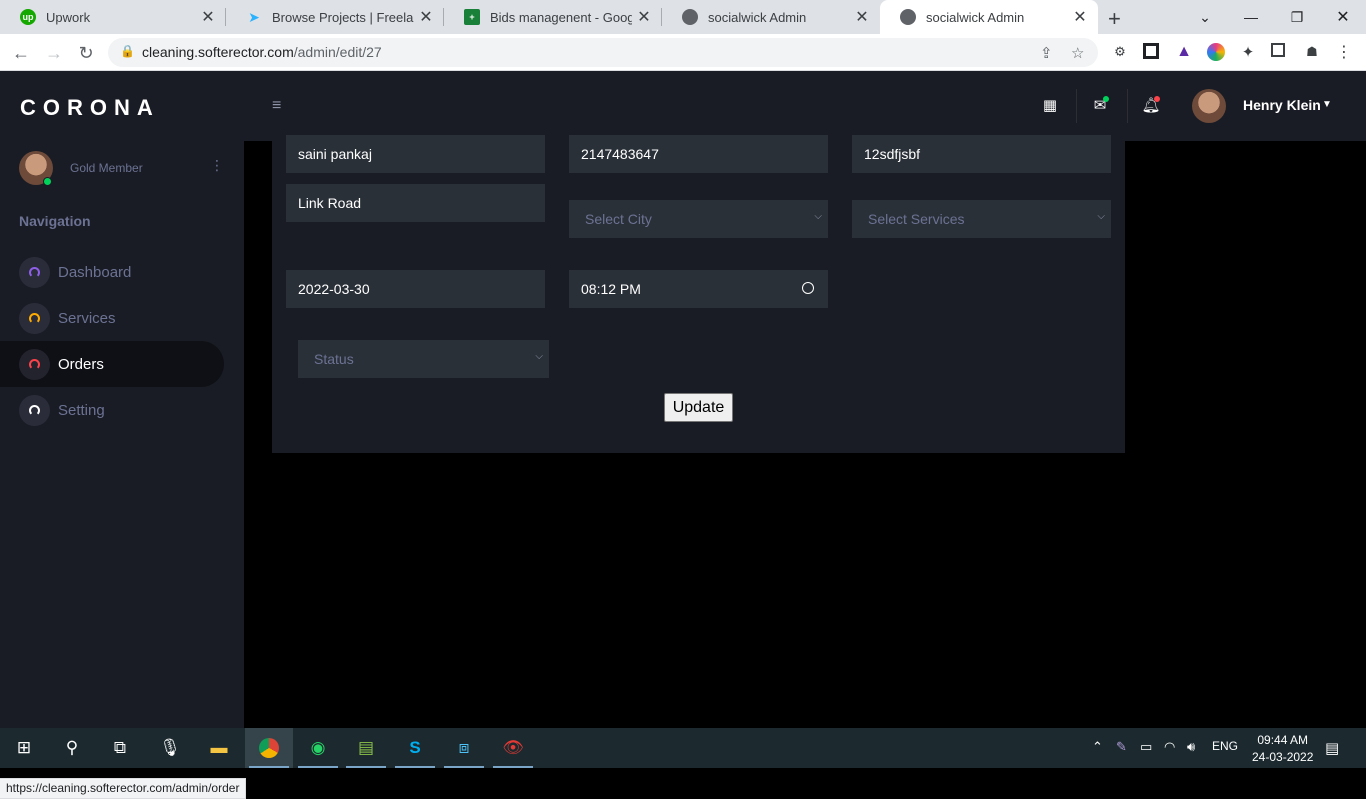  I want to click on new-tab-icon: +, so click(1114, 19).